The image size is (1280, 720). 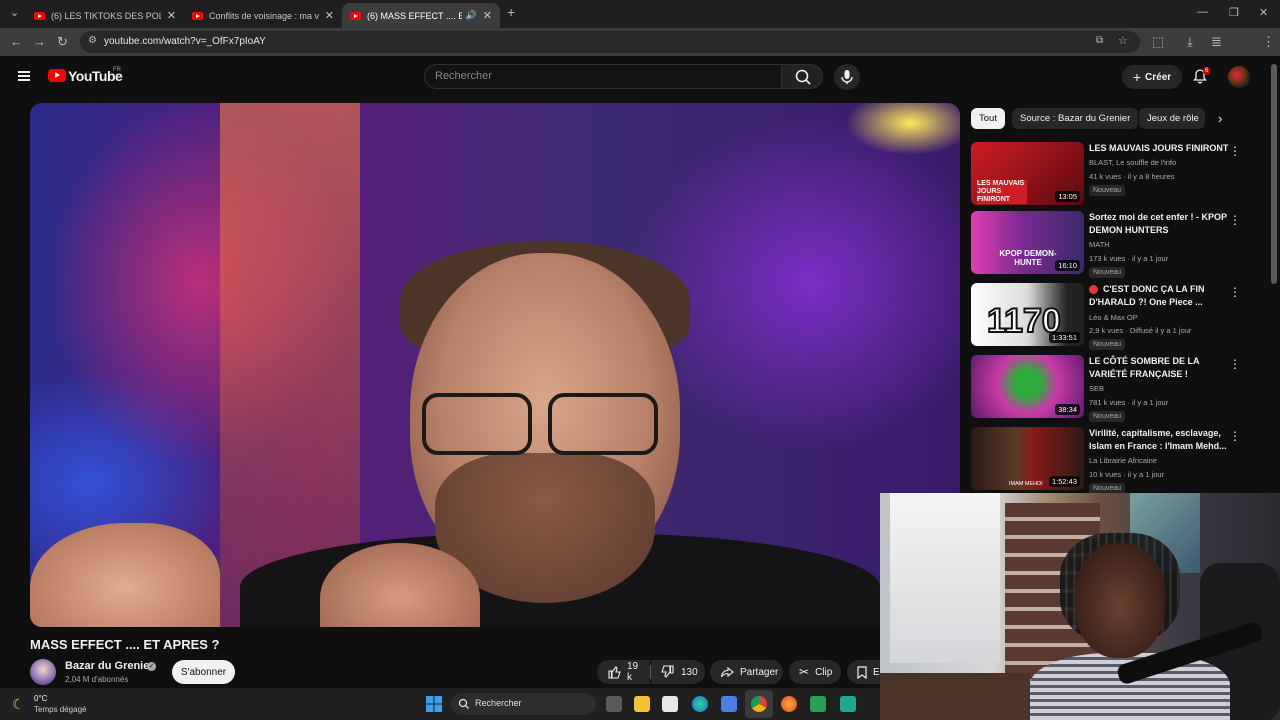 What do you see at coordinates (1027, 458) in the screenshot?
I see `video-thumbnail: IMAM MEHDI 1:52:43` at bounding box center [1027, 458].